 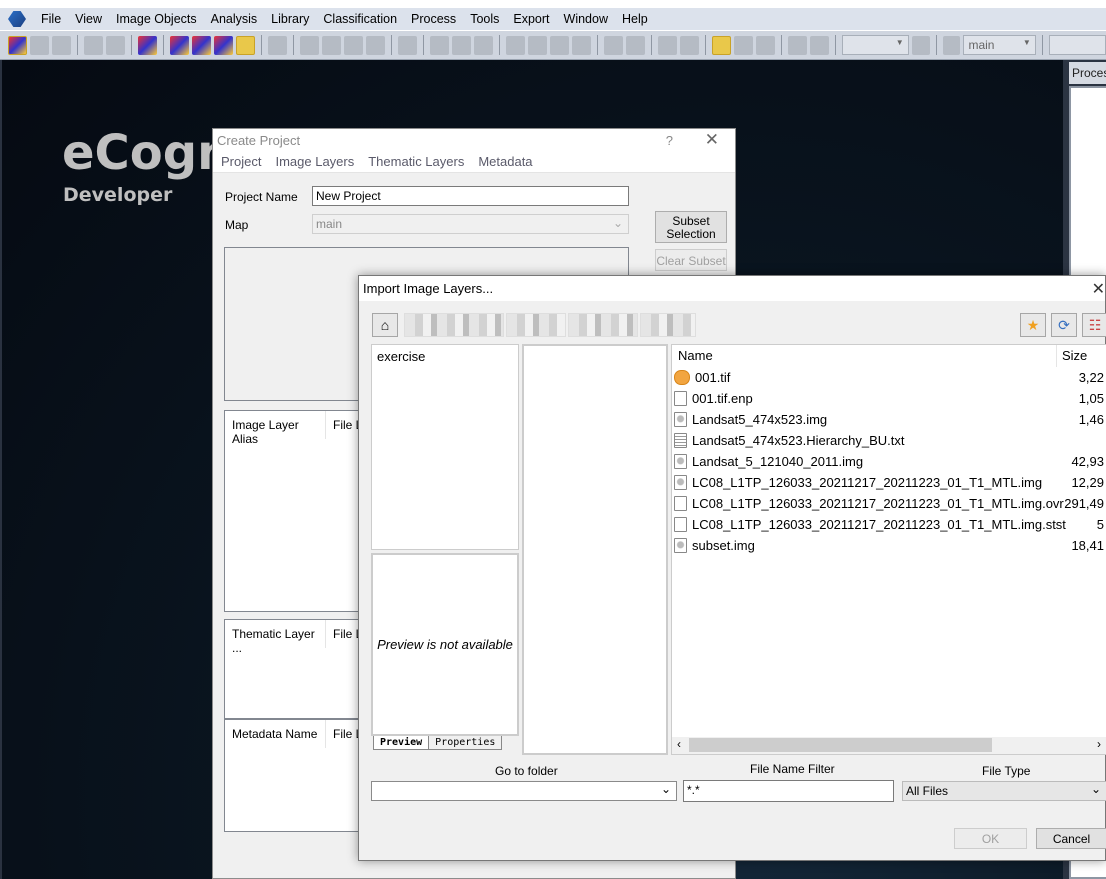 What do you see at coordinates (17, 45) in the screenshot?
I see `create-project-icon` at bounding box center [17, 45].